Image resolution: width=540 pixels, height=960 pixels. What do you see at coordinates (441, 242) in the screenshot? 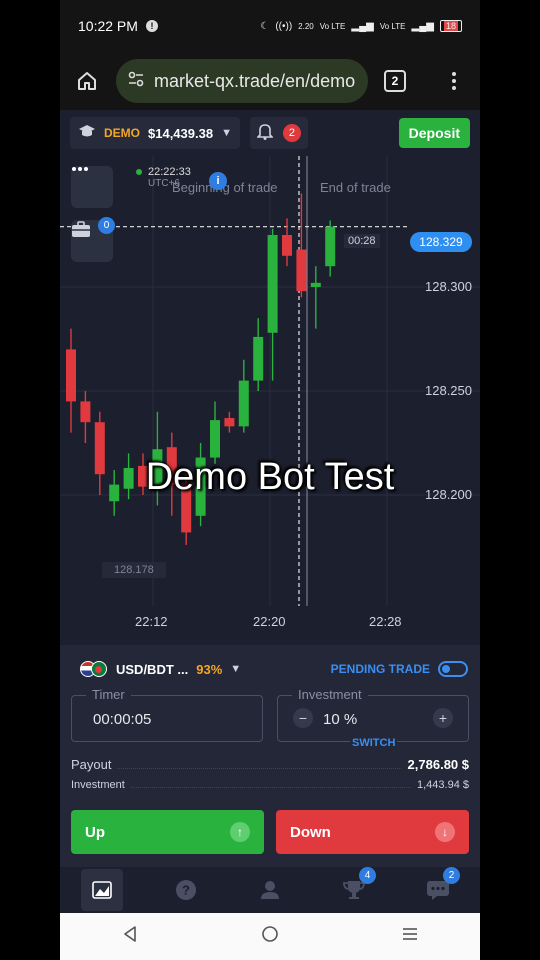
I see `current-price-tag: 128.329` at bounding box center [441, 242].